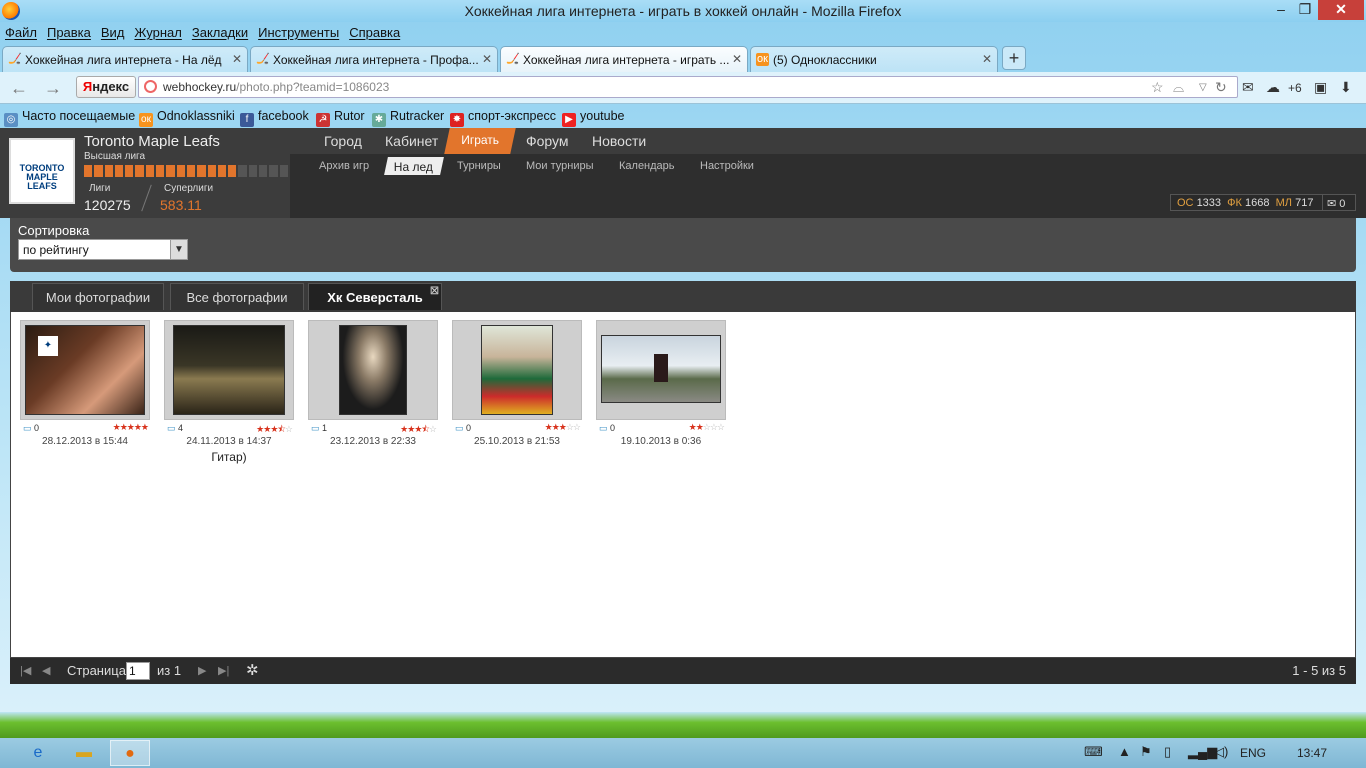  Describe the element at coordinates (125, 59) in the screenshot. I see `browser-tab: 🏒 Хоккейная лига интернета - На лёд ✕` at that location.